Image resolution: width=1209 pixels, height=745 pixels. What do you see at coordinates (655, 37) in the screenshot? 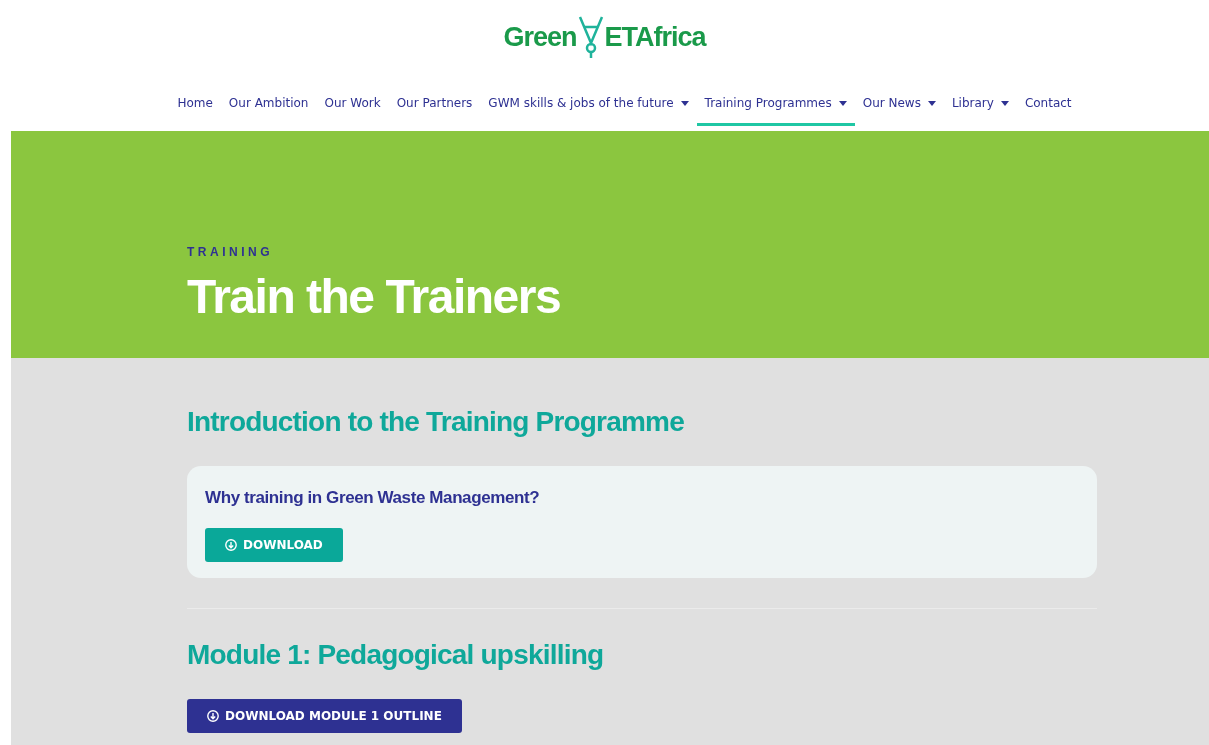
I see `logo-text: ETAfrica` at bounding box center [655, 37].